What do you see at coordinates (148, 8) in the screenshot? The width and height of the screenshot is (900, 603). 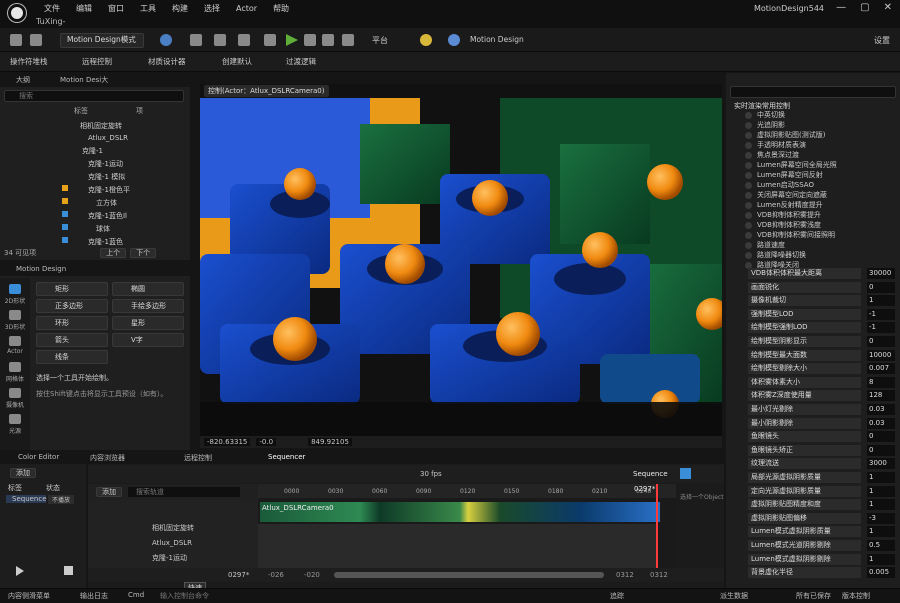 I see `menu-tools: 工具` at bounding box center [148, 8].